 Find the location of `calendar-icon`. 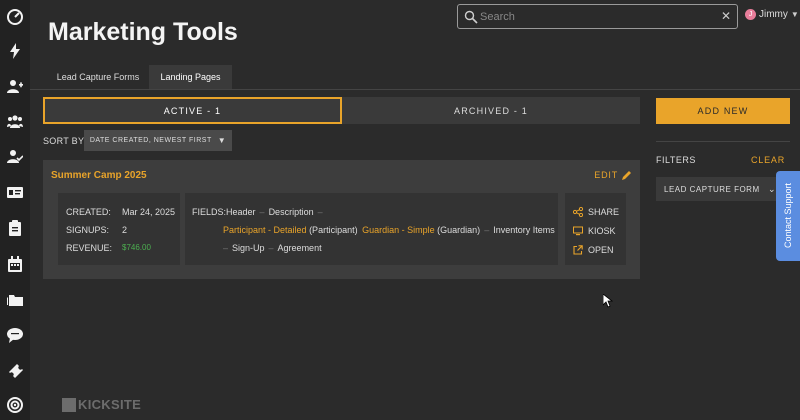

calendar-icon is located at coordinates (15, 264).